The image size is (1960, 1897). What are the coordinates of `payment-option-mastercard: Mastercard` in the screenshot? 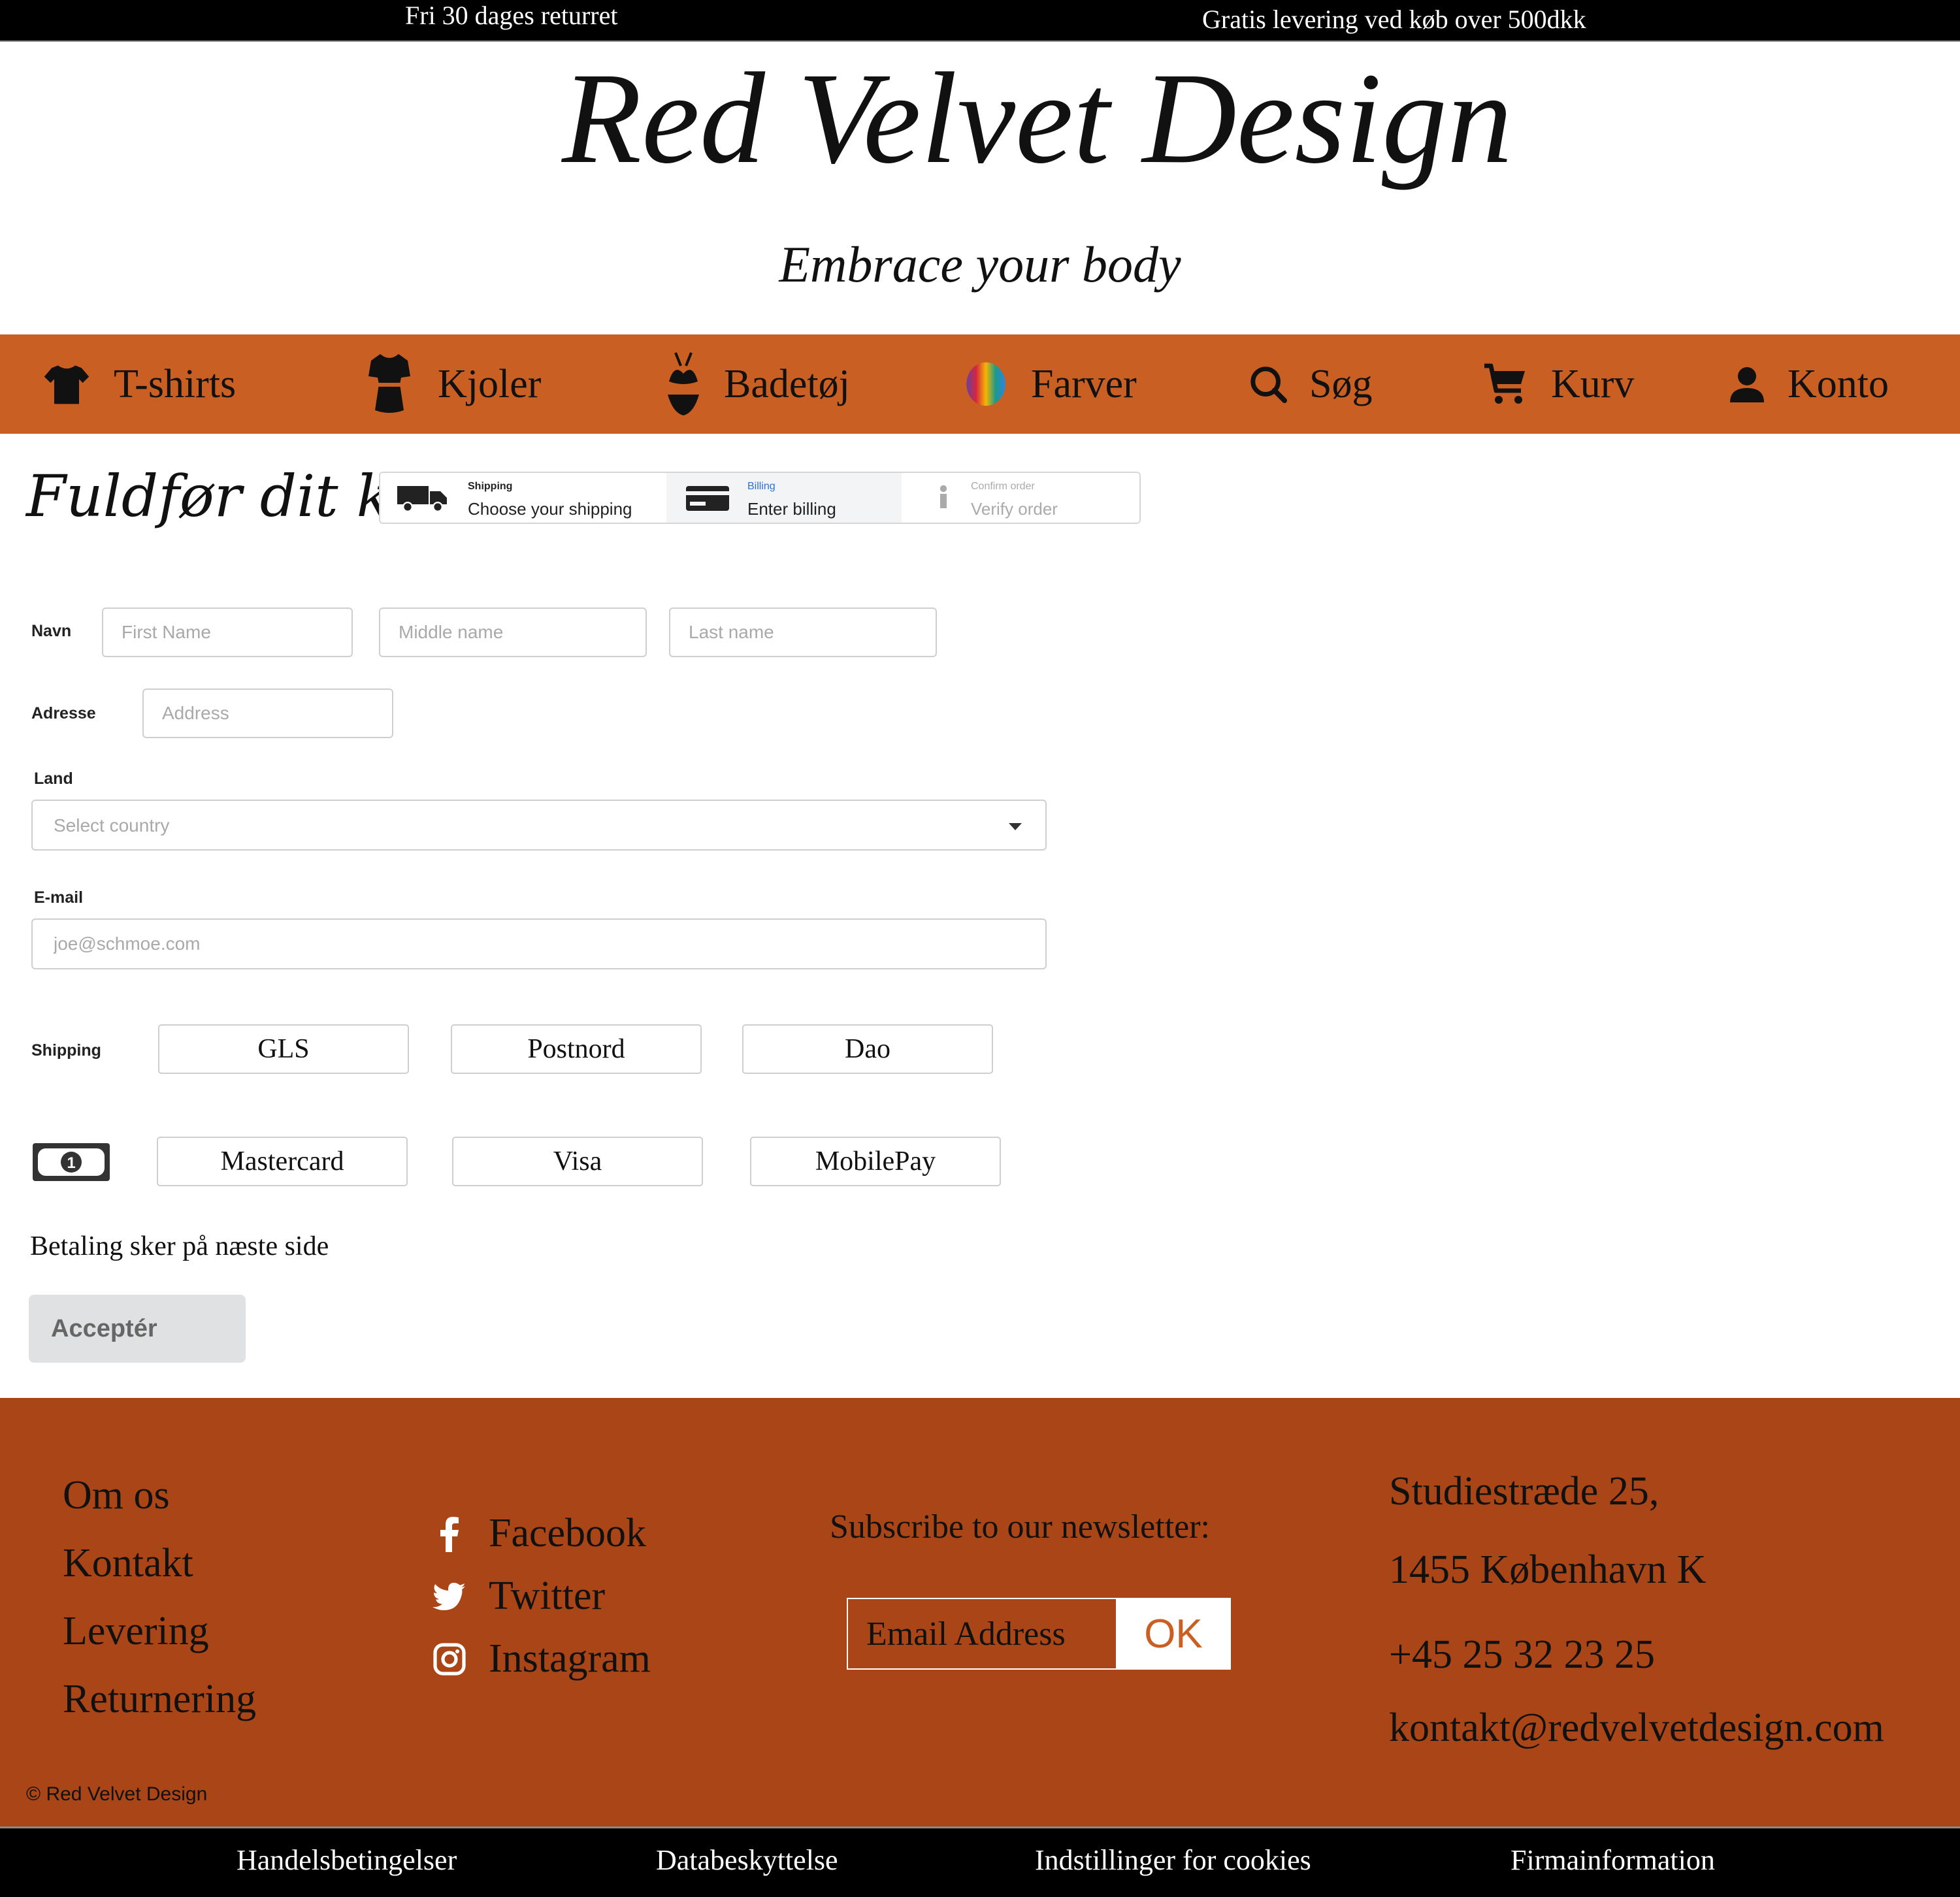 It's located at (282, 1161).